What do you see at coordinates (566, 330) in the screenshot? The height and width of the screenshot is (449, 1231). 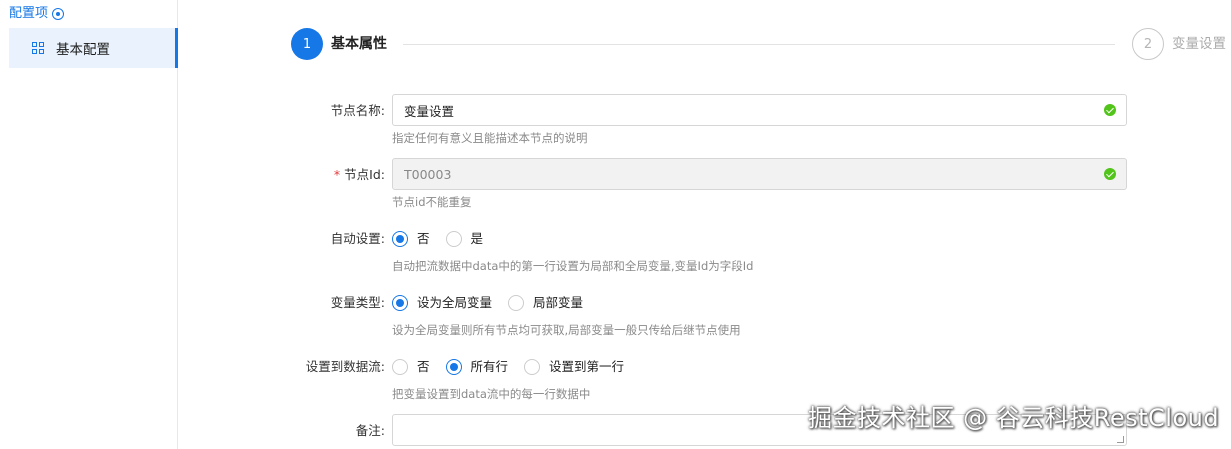 I see `var-type-help: 设为全局变量则所有节点均可获取,局部变量一般只传给后继节点使用` at bounding box center [566, 330].